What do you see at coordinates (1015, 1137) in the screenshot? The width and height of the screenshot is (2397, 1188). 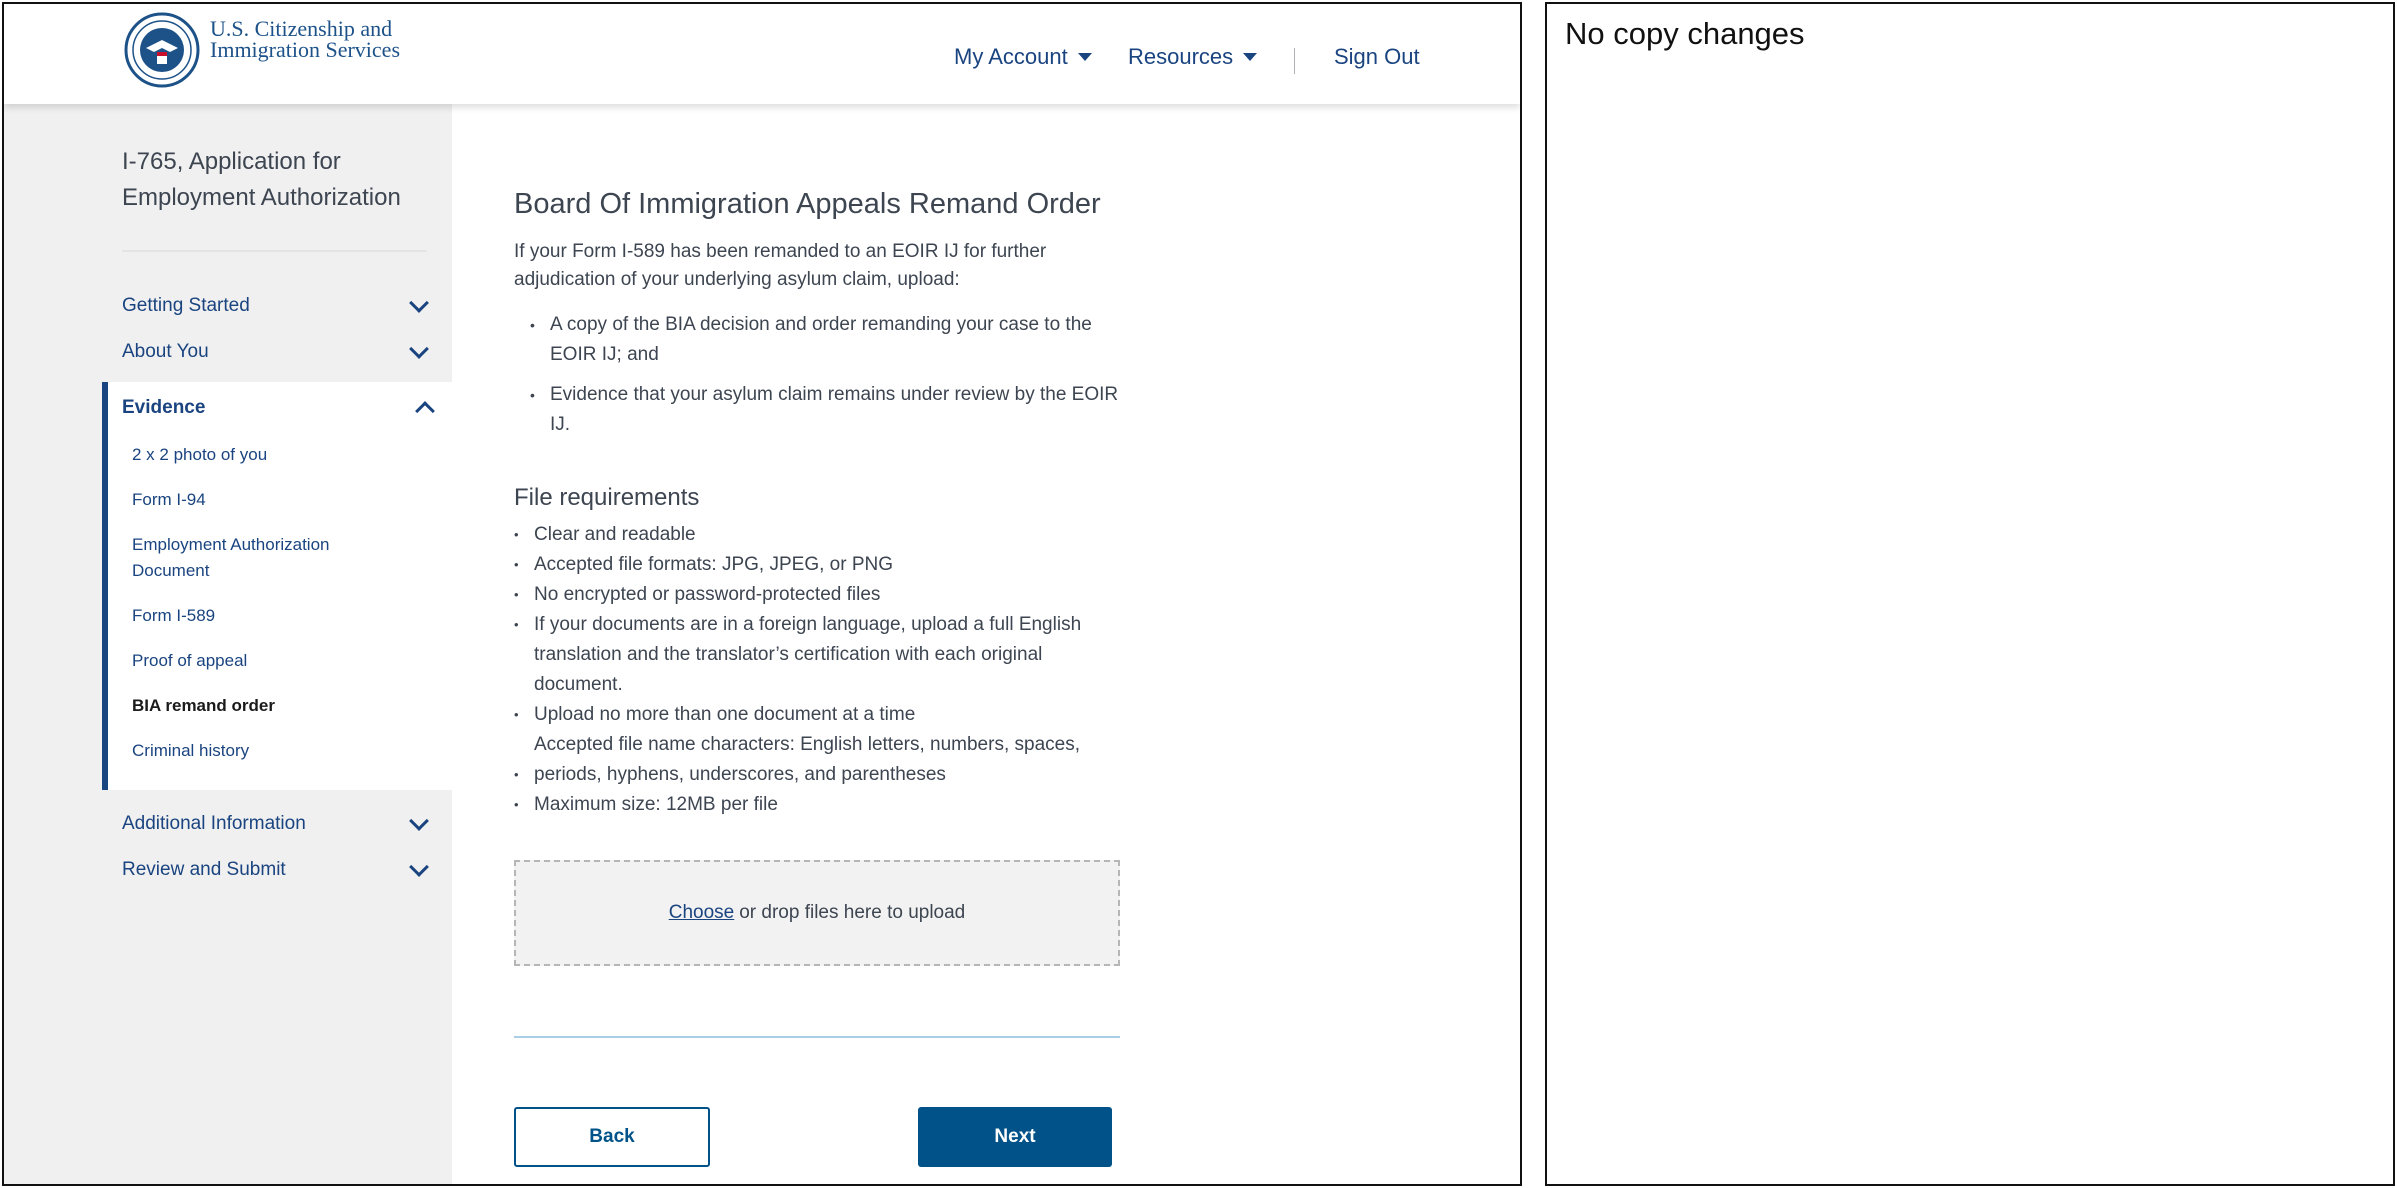 I see `next-button: Next` at bounding box center [1015, 1137].